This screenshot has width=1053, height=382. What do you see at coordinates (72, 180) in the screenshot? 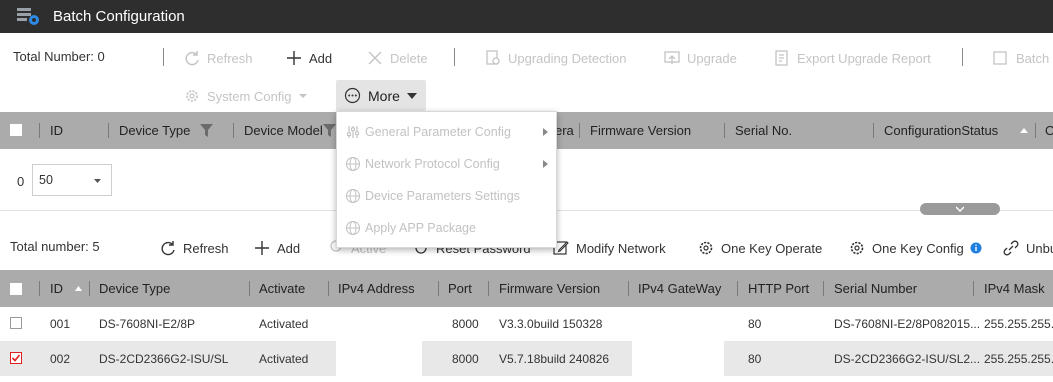
I see `page-size-select: 50` at bounding box center [72, 180].